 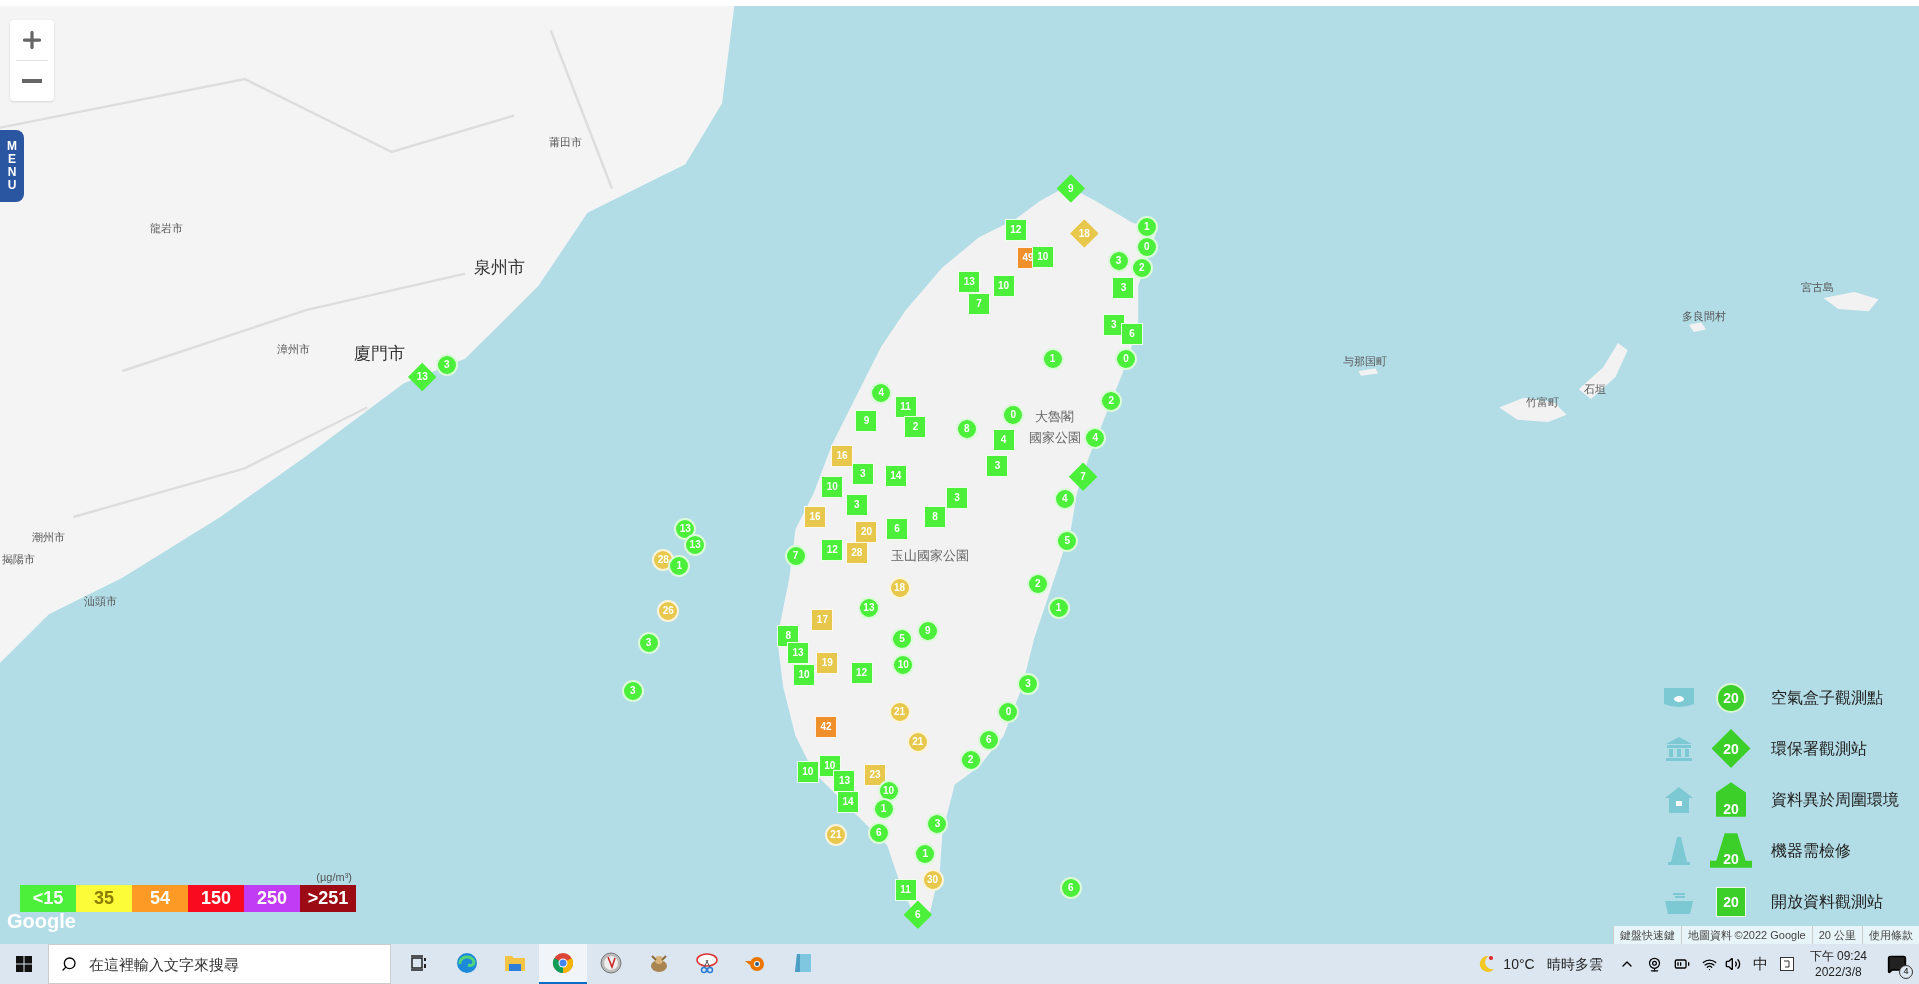 What do you see at coordinates (1574, 964) in the screenshot?
I see `weather-label: 晴時多雲` at bounding box center [1574, 964].